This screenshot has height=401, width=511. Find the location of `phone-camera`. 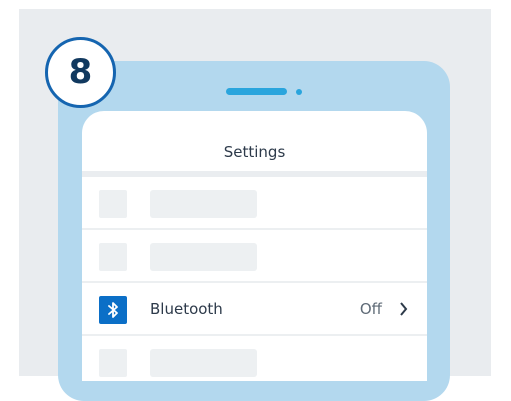

phone-camera is located at coordinates (299, 92).